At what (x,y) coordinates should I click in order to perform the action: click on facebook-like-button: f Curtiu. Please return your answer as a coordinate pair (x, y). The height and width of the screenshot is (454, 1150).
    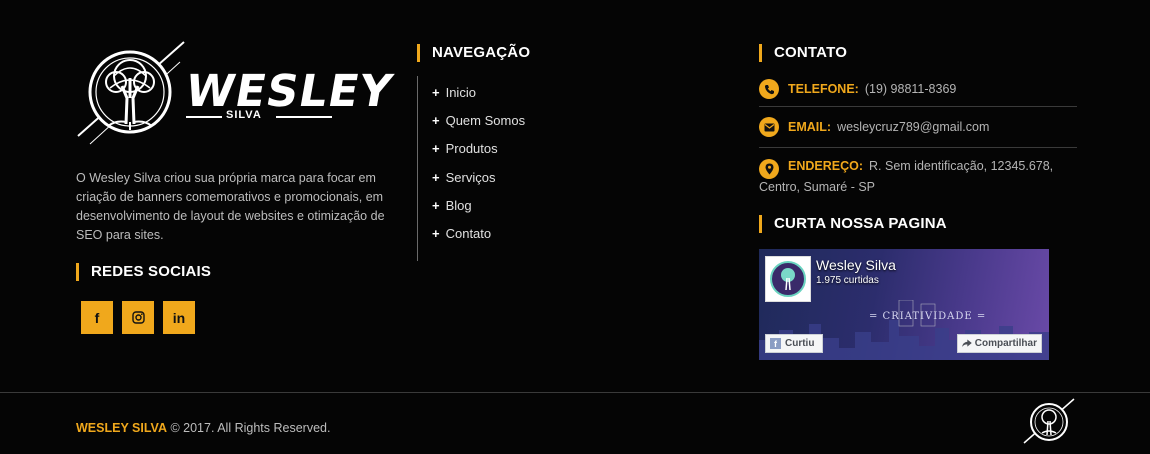
    Looking at the image, I should click on (794, 343).